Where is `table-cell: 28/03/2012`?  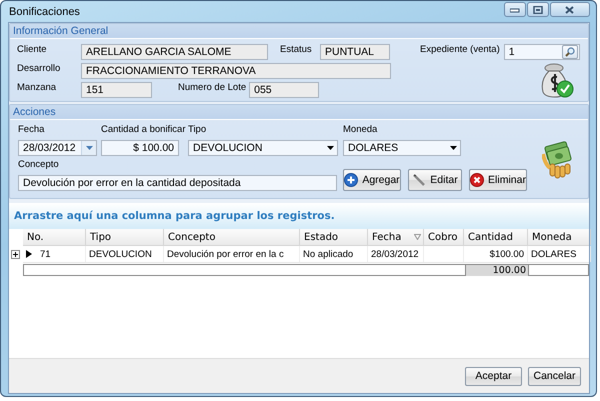
table-cell: 28/03/2012 is located at coordinates (395, 254).